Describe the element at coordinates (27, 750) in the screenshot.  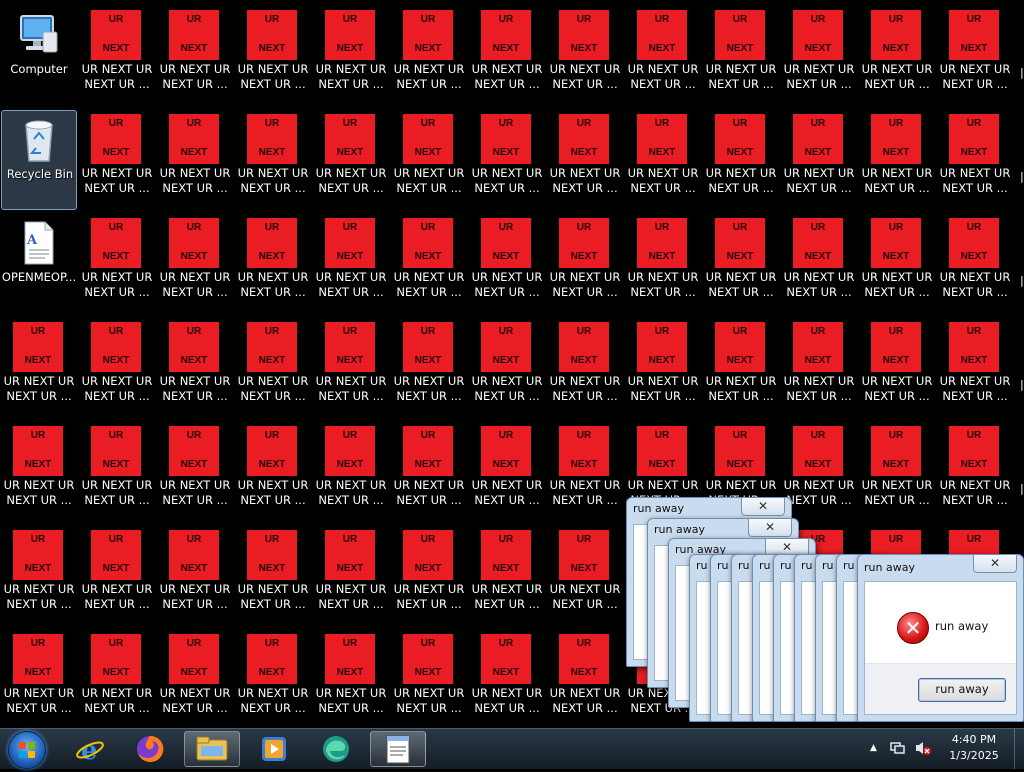
I see `start-button` at that location.